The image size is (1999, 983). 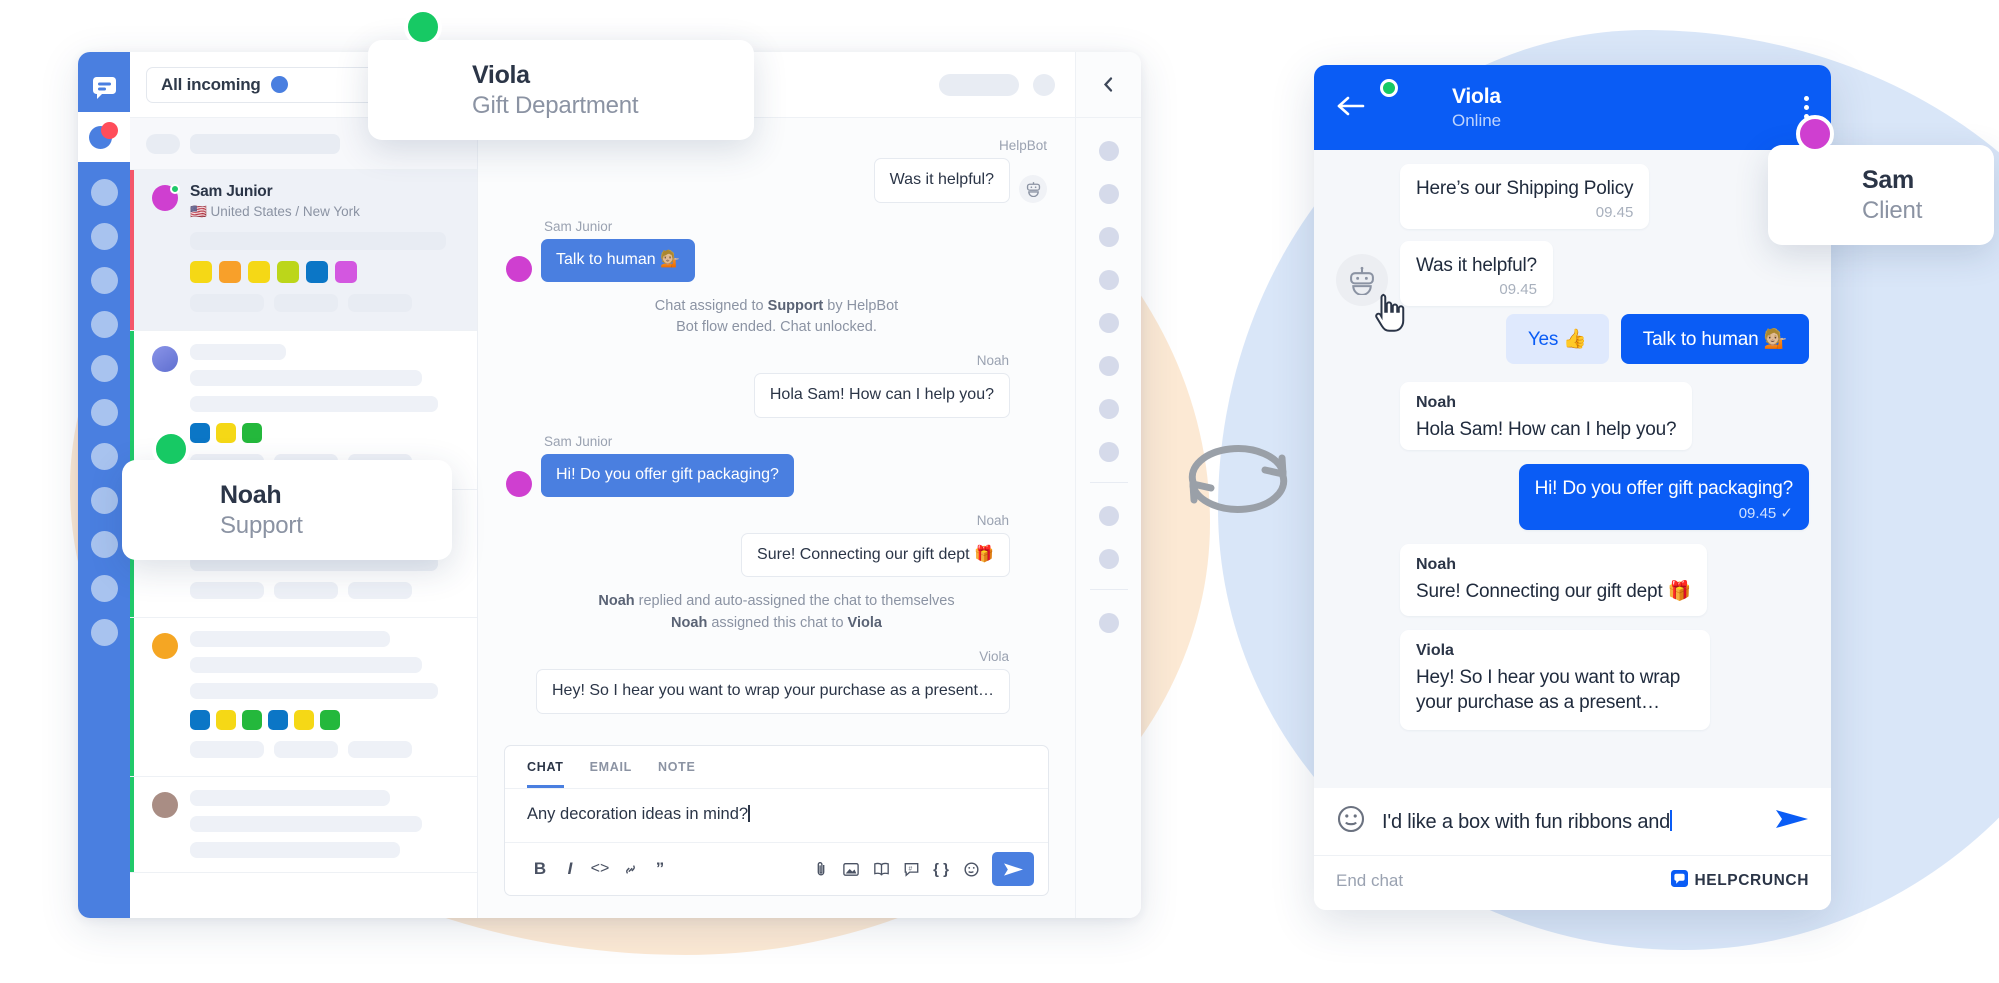 I want to click on image-icon, so click(x=851, y=869).